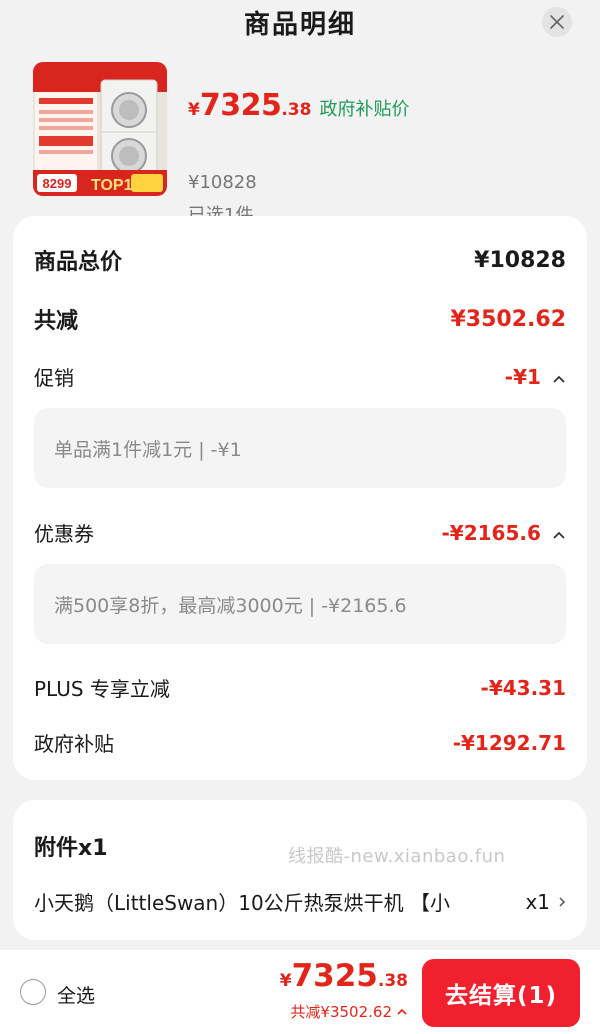 The width and height of the screenshot is (600, 1034). I want to click on coupon-value: -¥2165.6, so click(491, 532).